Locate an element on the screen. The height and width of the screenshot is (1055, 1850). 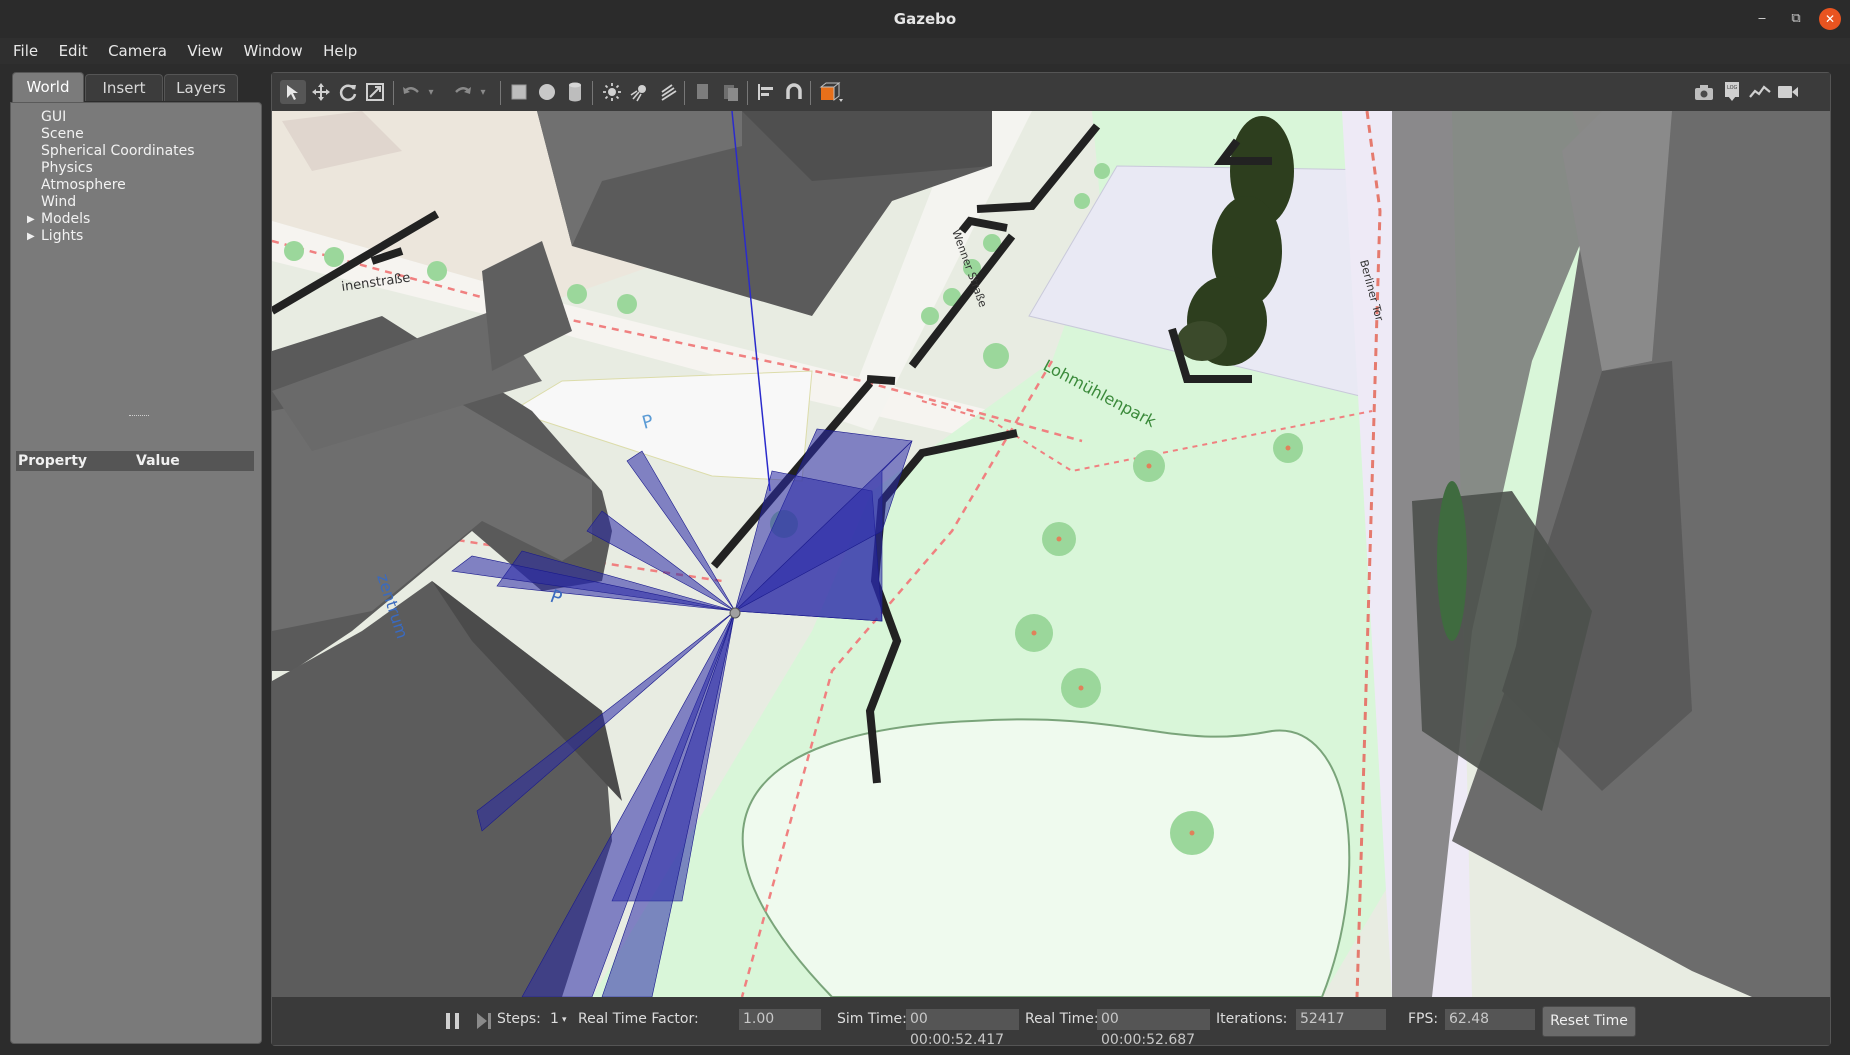
panel-splitter-handle is located at coordinates (139, 417).